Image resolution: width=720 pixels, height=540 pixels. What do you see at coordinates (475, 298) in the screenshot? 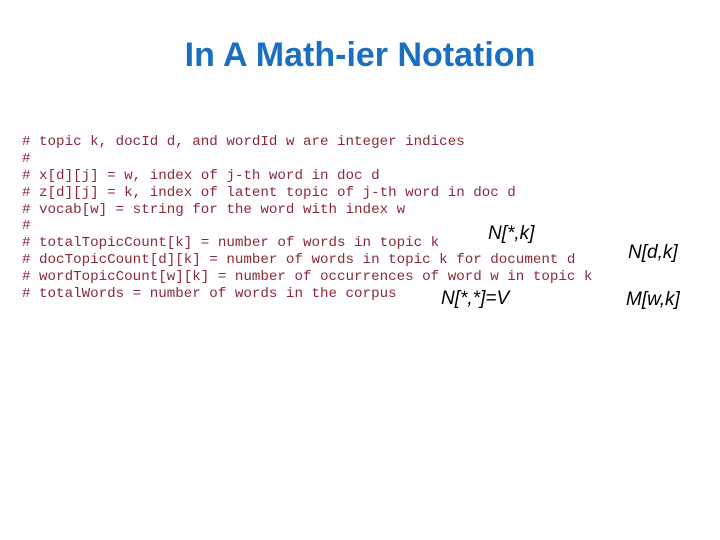
I see `math-annotation-total-words: N[*,*]=V` at bounding box center [475, 298].